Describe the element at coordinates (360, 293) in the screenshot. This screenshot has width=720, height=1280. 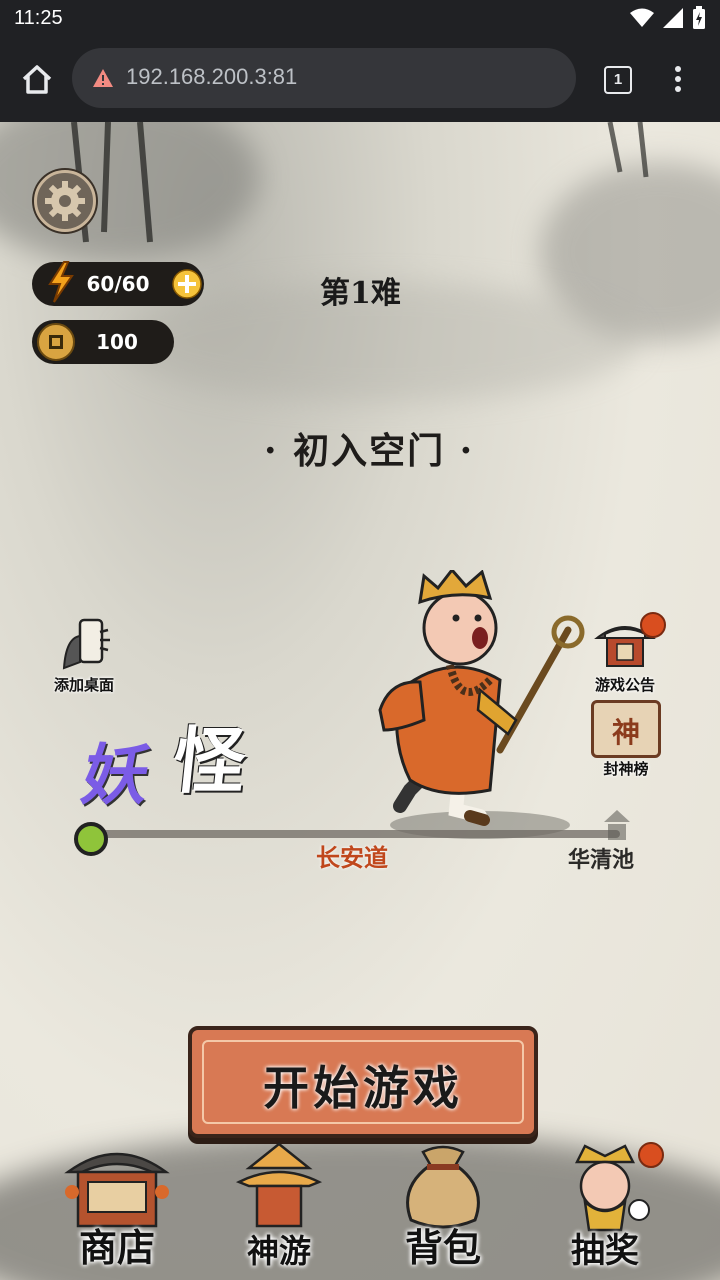
I see `stage-number: 第1难` at that location.